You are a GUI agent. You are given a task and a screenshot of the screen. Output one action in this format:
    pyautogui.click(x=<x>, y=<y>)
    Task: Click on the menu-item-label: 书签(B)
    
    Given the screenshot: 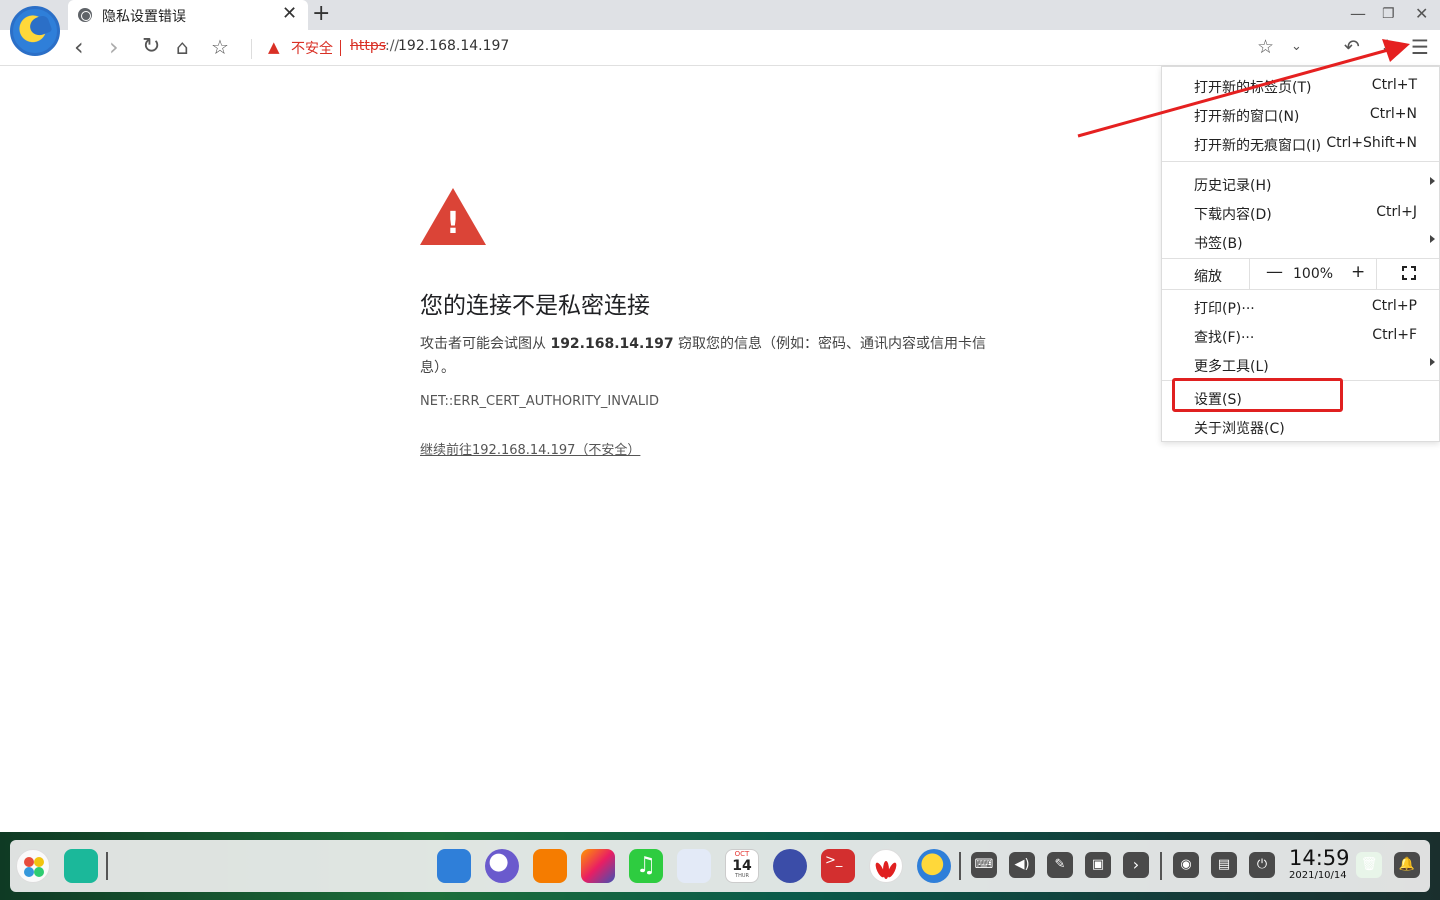 What is the action you would take?
    pyautogui.click(x=1218, y=244)
    